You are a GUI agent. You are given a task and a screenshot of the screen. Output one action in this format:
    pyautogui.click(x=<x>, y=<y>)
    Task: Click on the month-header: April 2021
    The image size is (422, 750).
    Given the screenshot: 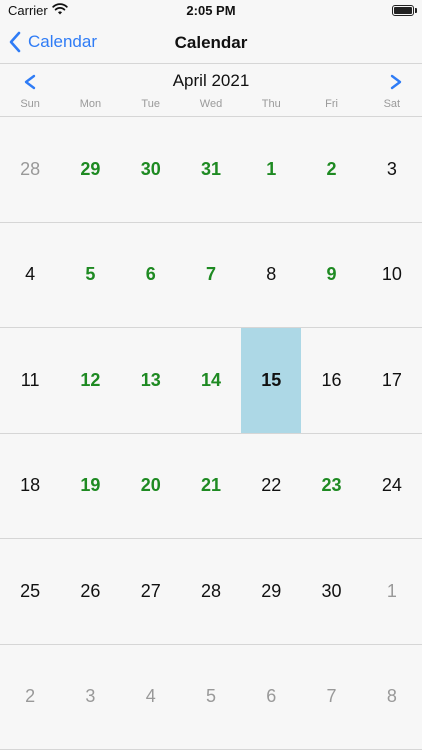 What is the action you would take?
    pyautogui.click(x=211, y=81)
    